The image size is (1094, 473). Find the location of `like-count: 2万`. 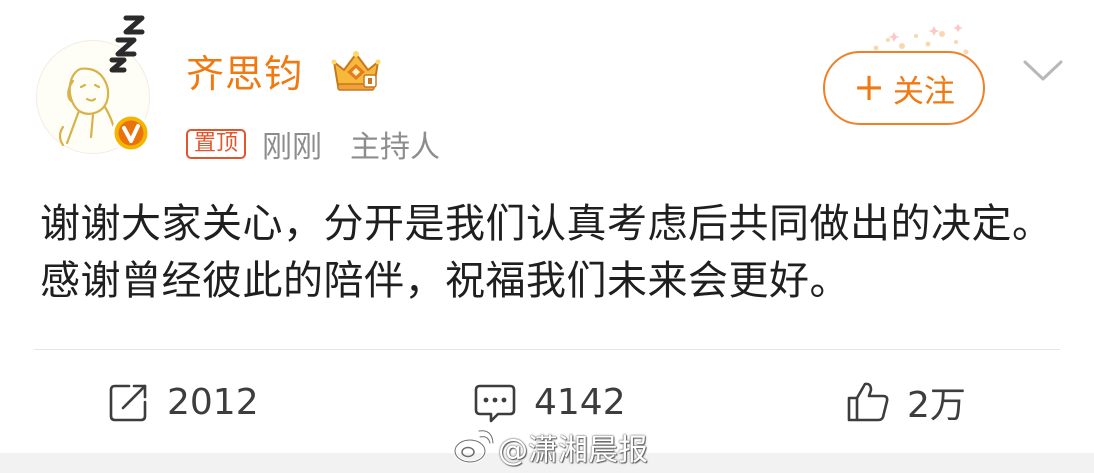

like-count: 2万 is located at coordinates (936, 405).